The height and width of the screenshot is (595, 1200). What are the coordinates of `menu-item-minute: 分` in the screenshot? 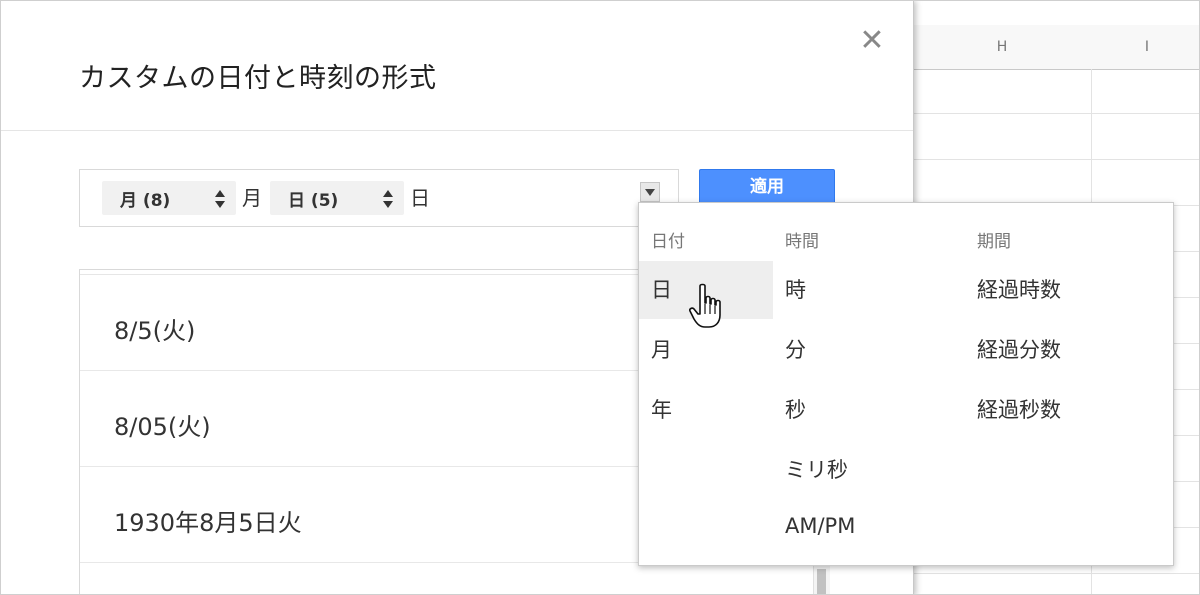 It's located at (795, 350).